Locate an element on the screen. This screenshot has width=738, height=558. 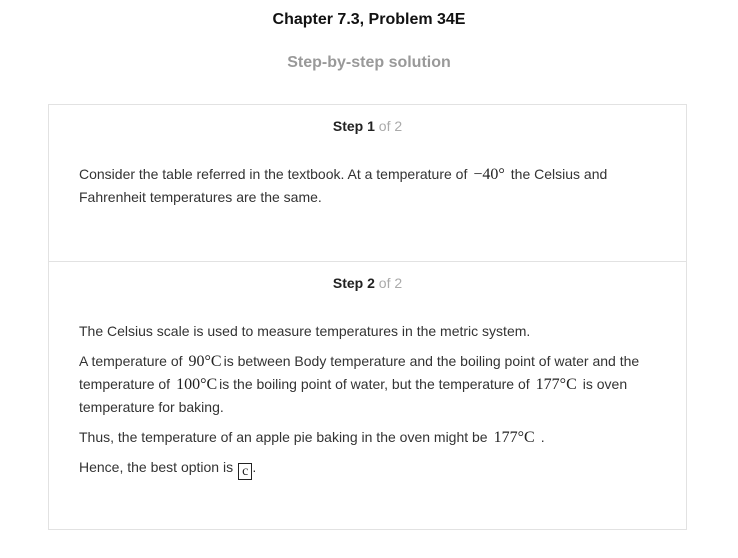
math-expression: 90°C is located at coordinates (205, 361).